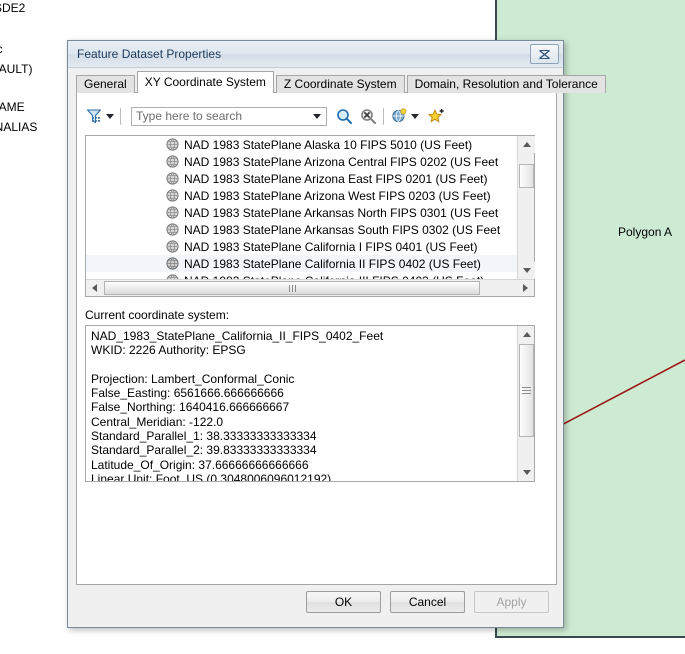 This screenshot has height=654, width=685. What do you see at coordinates (157, 315) in the screenshot?
I see `current-coordinate-system-label: Current coordinate system:` at bounding box center [157, 315].